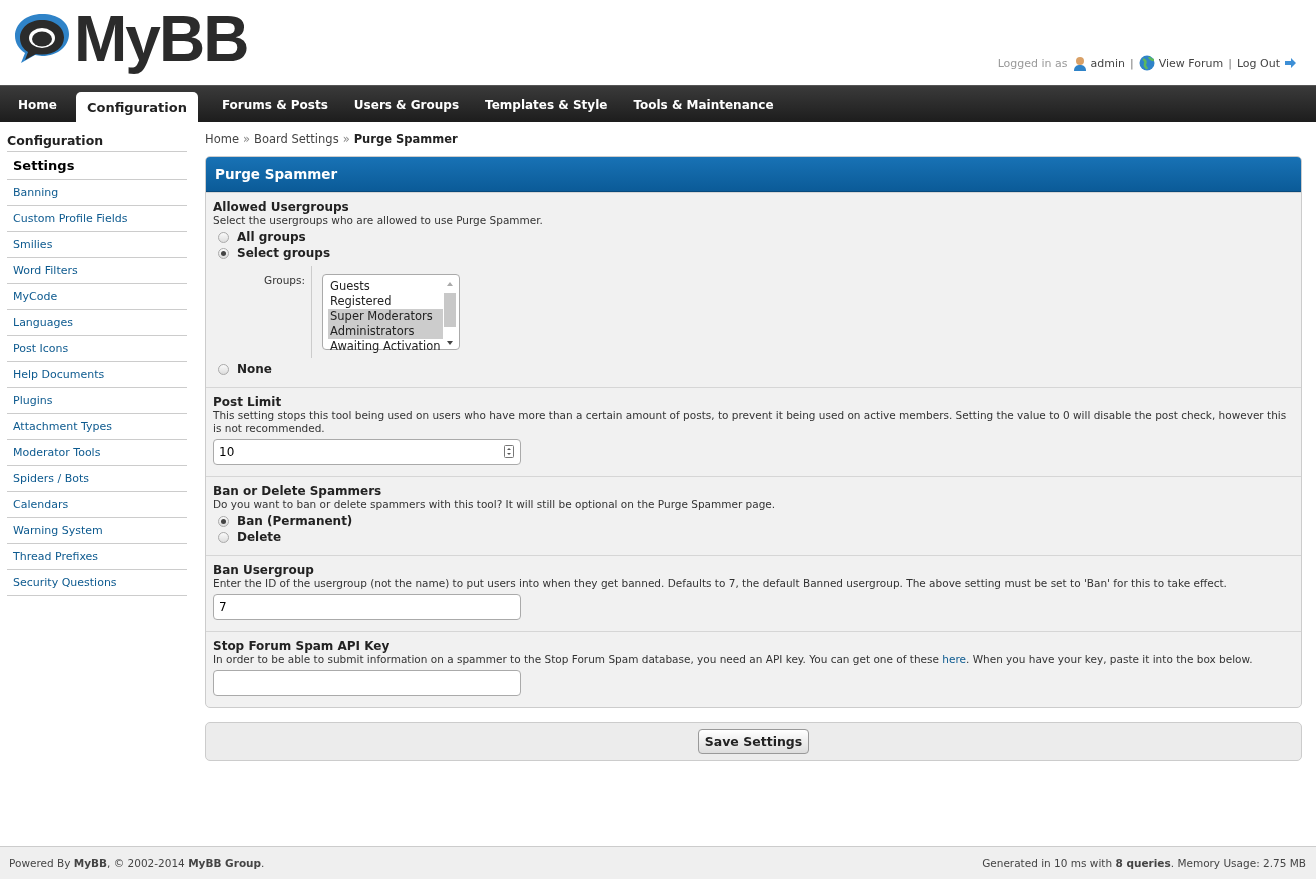  Describe the element at coordinates (97, 531) in the screenshot. I see `sidebar-item: Warning System` at that location.